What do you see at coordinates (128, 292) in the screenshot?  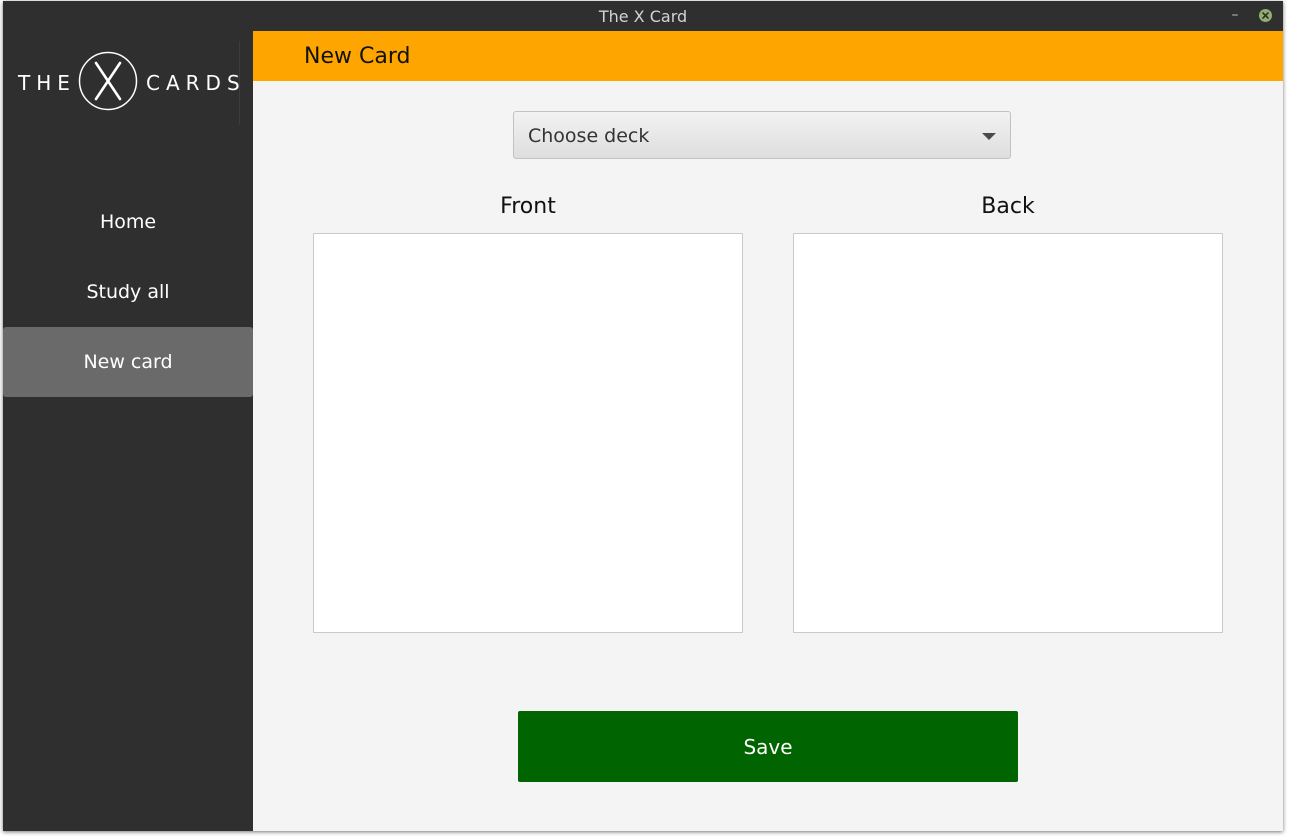 I see `sidebar-item-study-all: Study all` at bounding box center [128, 292].